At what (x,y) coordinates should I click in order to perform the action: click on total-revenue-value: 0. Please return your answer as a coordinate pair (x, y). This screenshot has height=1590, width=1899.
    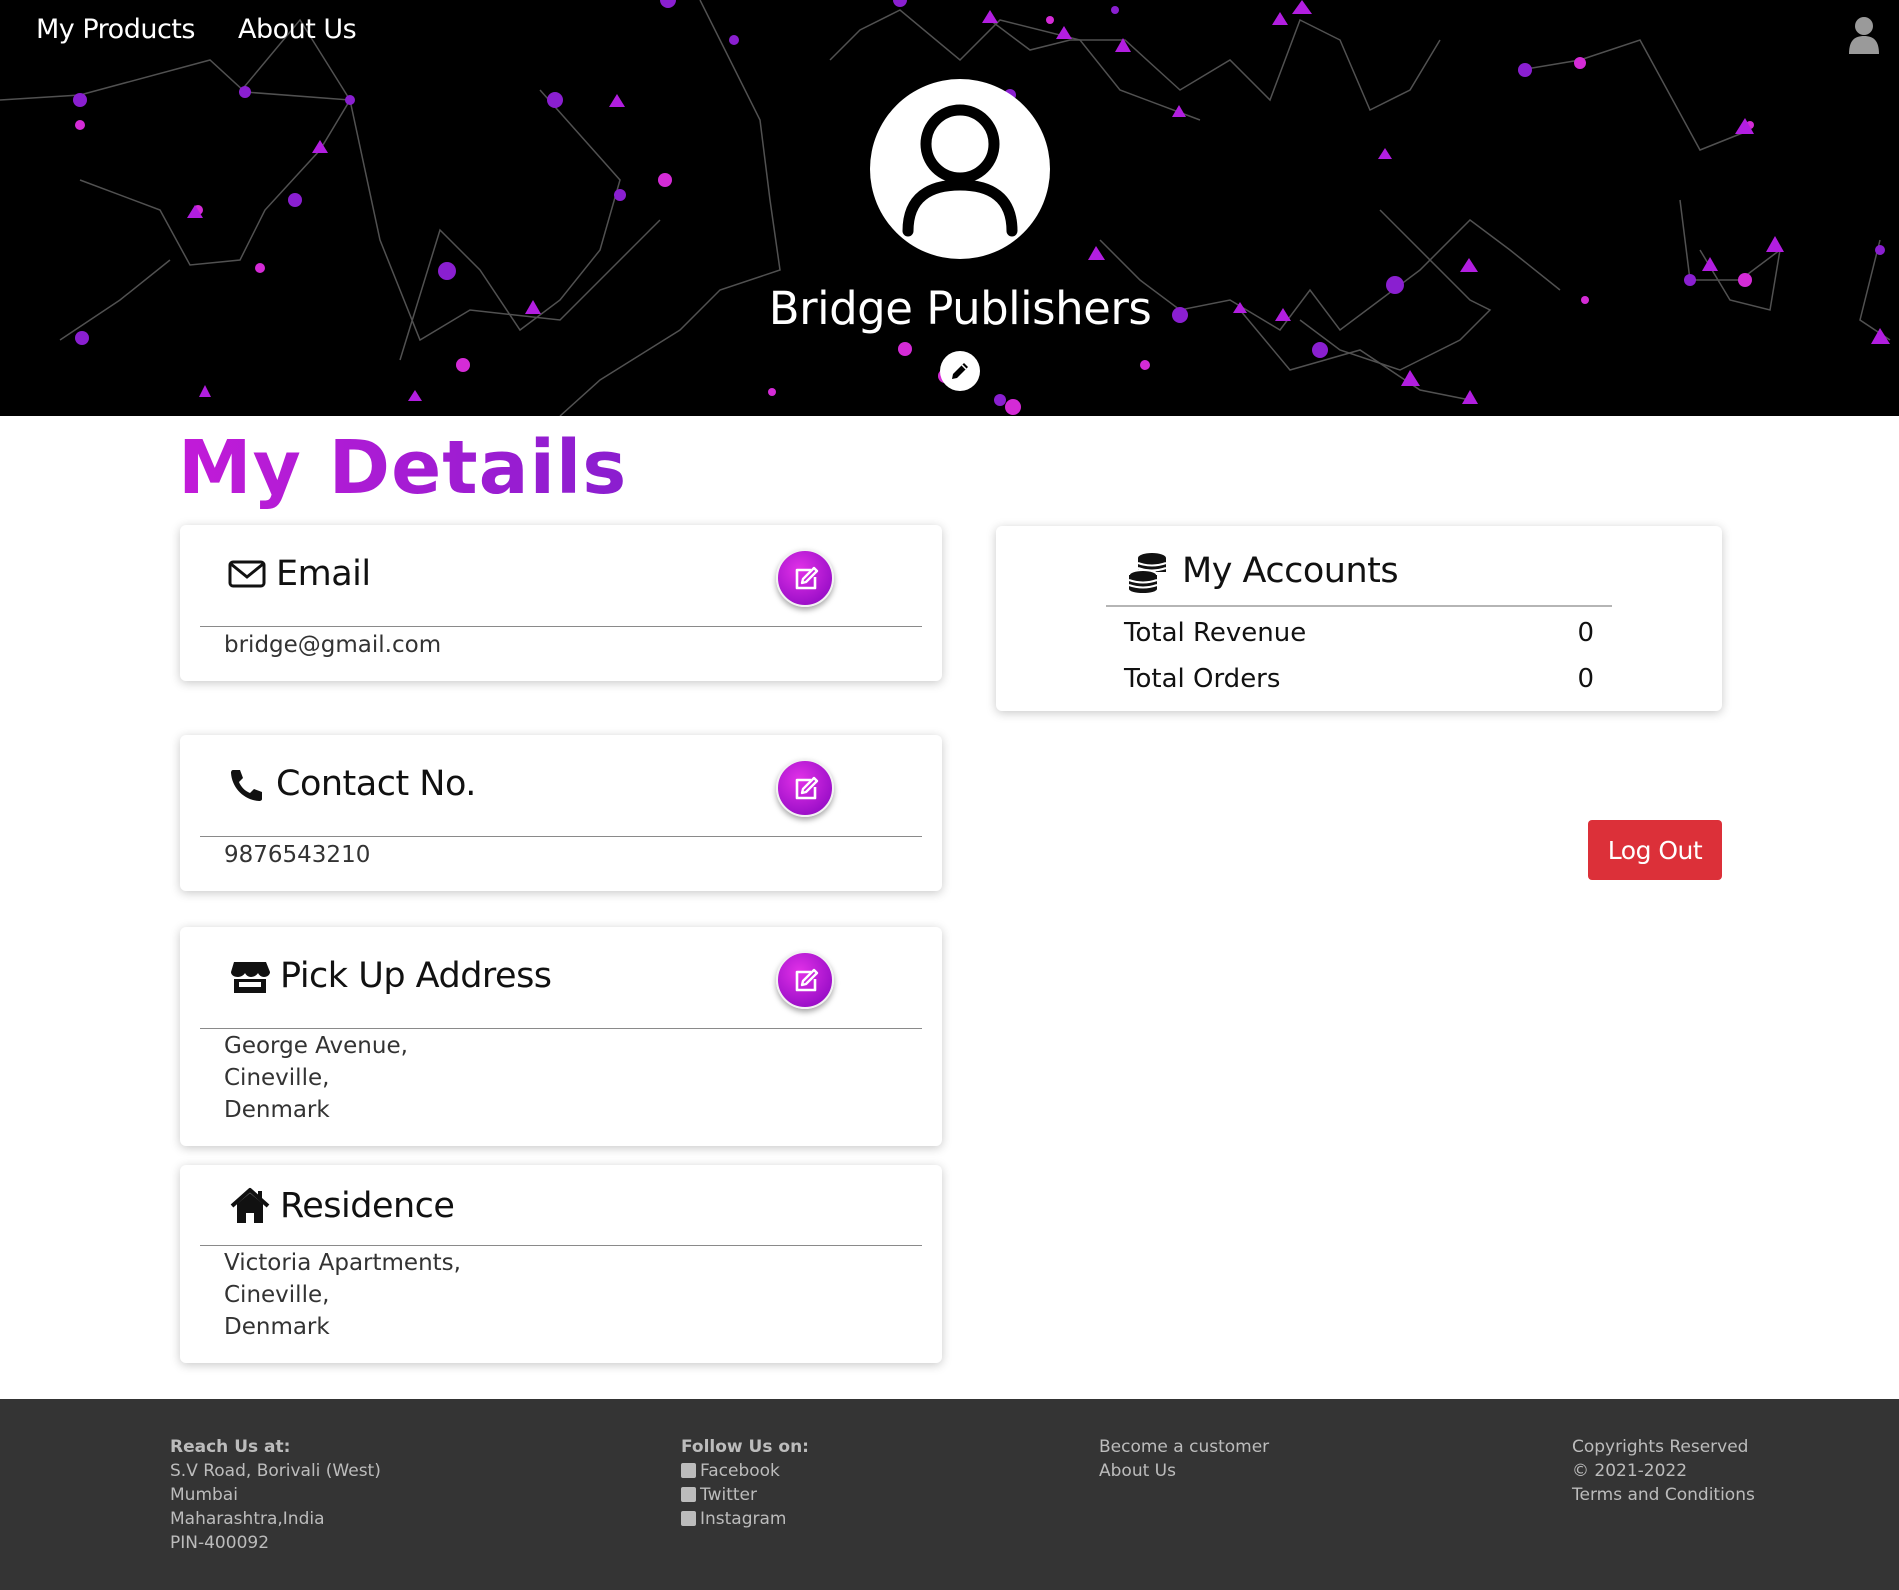
    Looking at the image, I should click on (1585, 633).